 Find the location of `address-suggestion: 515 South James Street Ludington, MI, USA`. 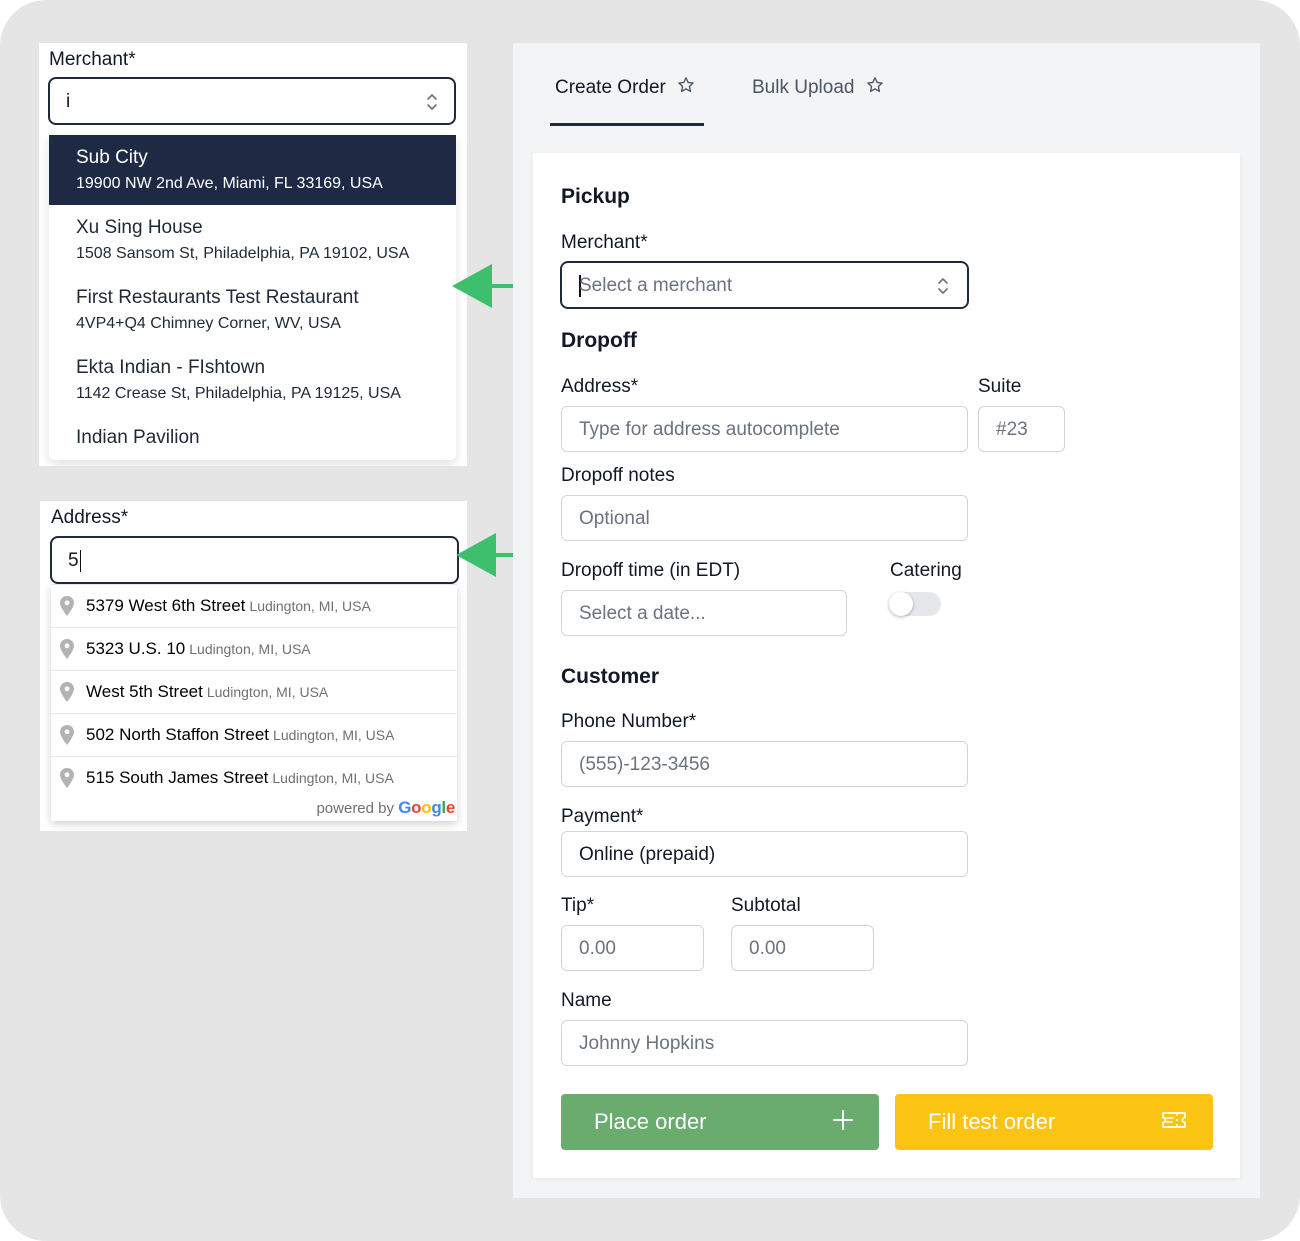

address-suggestion: 515 South James Street Ludington, MI, USA is located at coordinates (254, 778).